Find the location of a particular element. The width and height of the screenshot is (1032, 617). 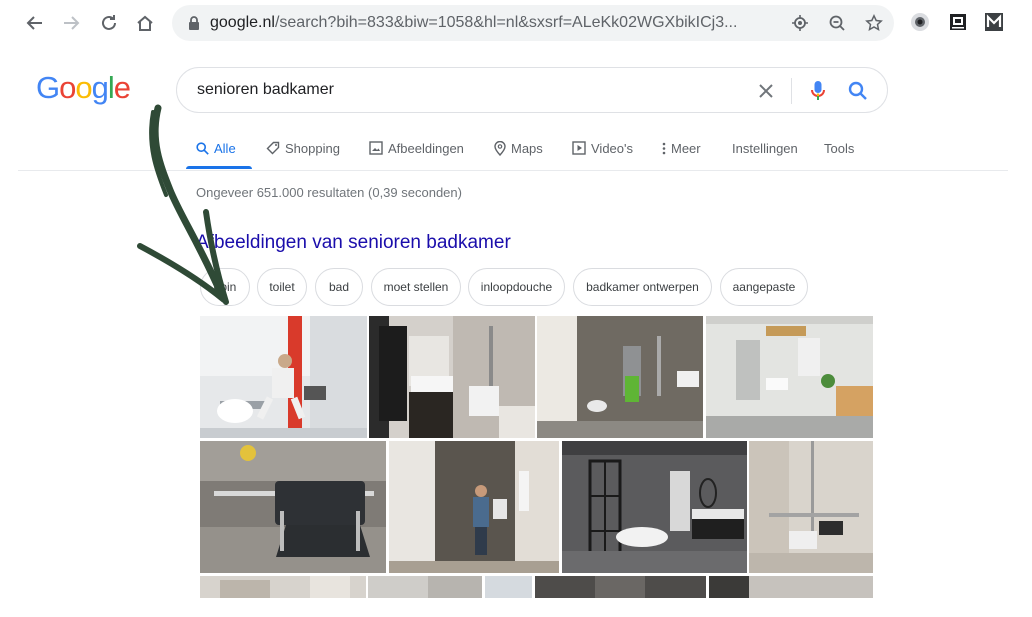

chip-moet-stellen: moet stellen is located at coordinates (416, 287).